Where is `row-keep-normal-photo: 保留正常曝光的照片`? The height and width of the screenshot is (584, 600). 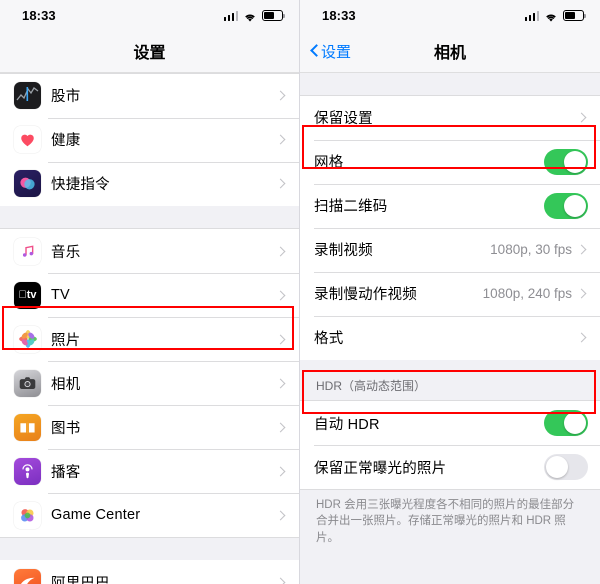 row-keep-normal-photo: 保留正常曝光的照片 is located at coordinates (450, 467).